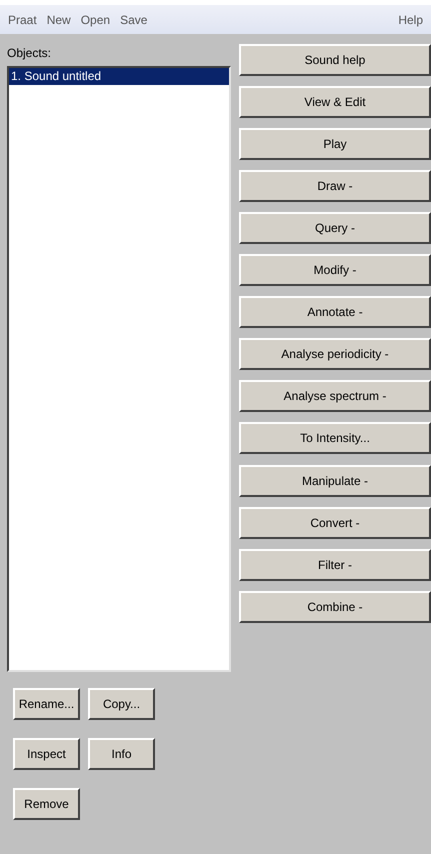  Describe the element at coordinates (410, 19) in the screenshot. I see `help-menu: Help` at that location.